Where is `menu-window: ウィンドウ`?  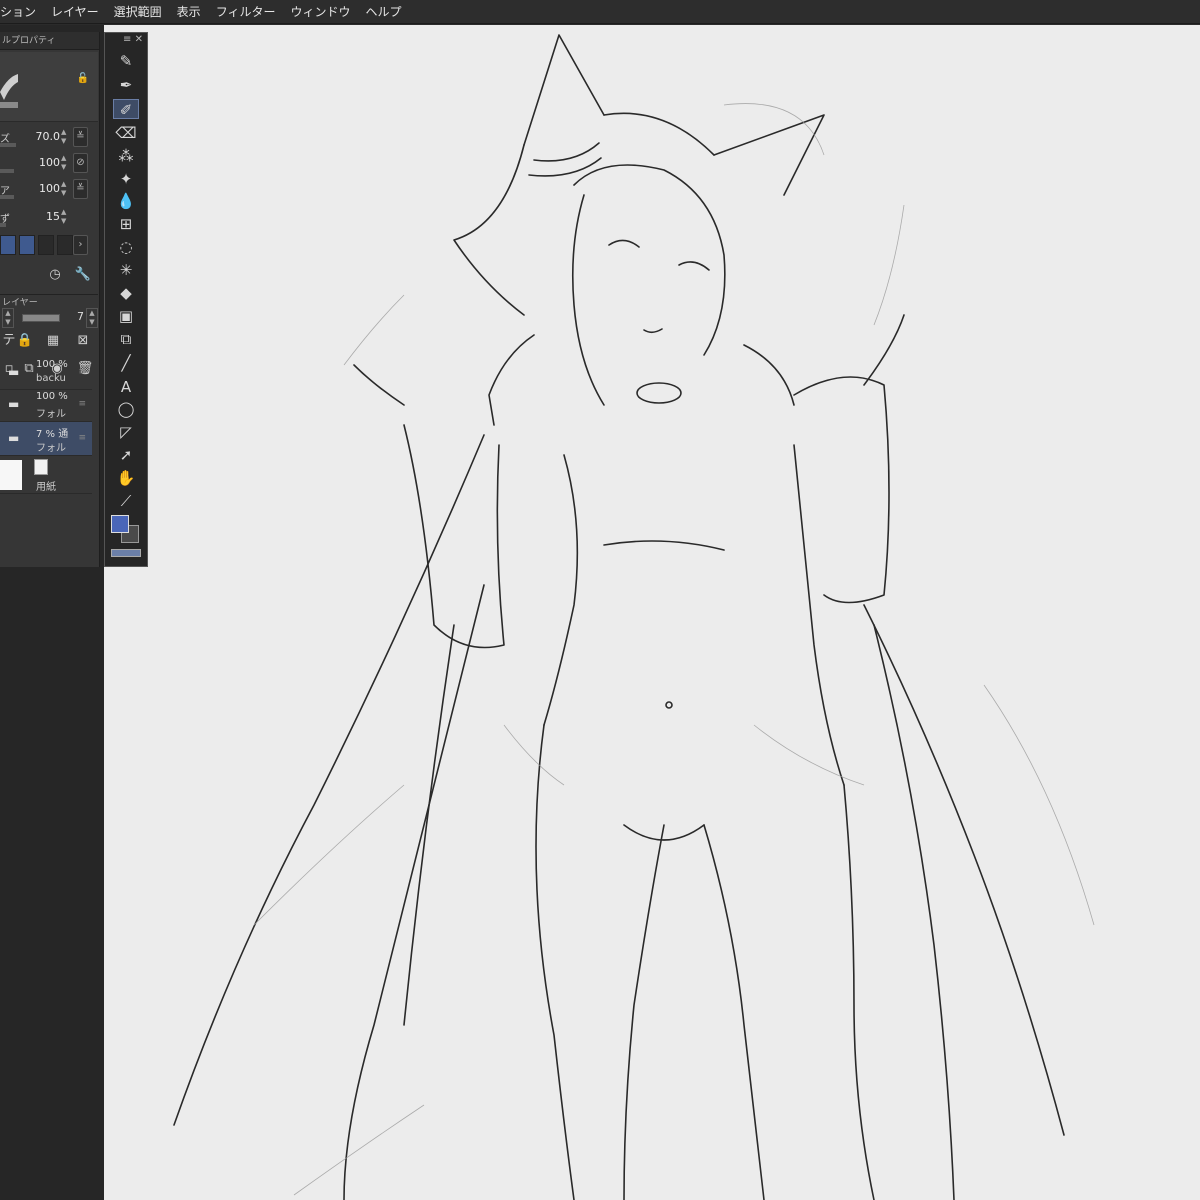
menu-window: ウィンドウ is located at coordinates (320, 11).